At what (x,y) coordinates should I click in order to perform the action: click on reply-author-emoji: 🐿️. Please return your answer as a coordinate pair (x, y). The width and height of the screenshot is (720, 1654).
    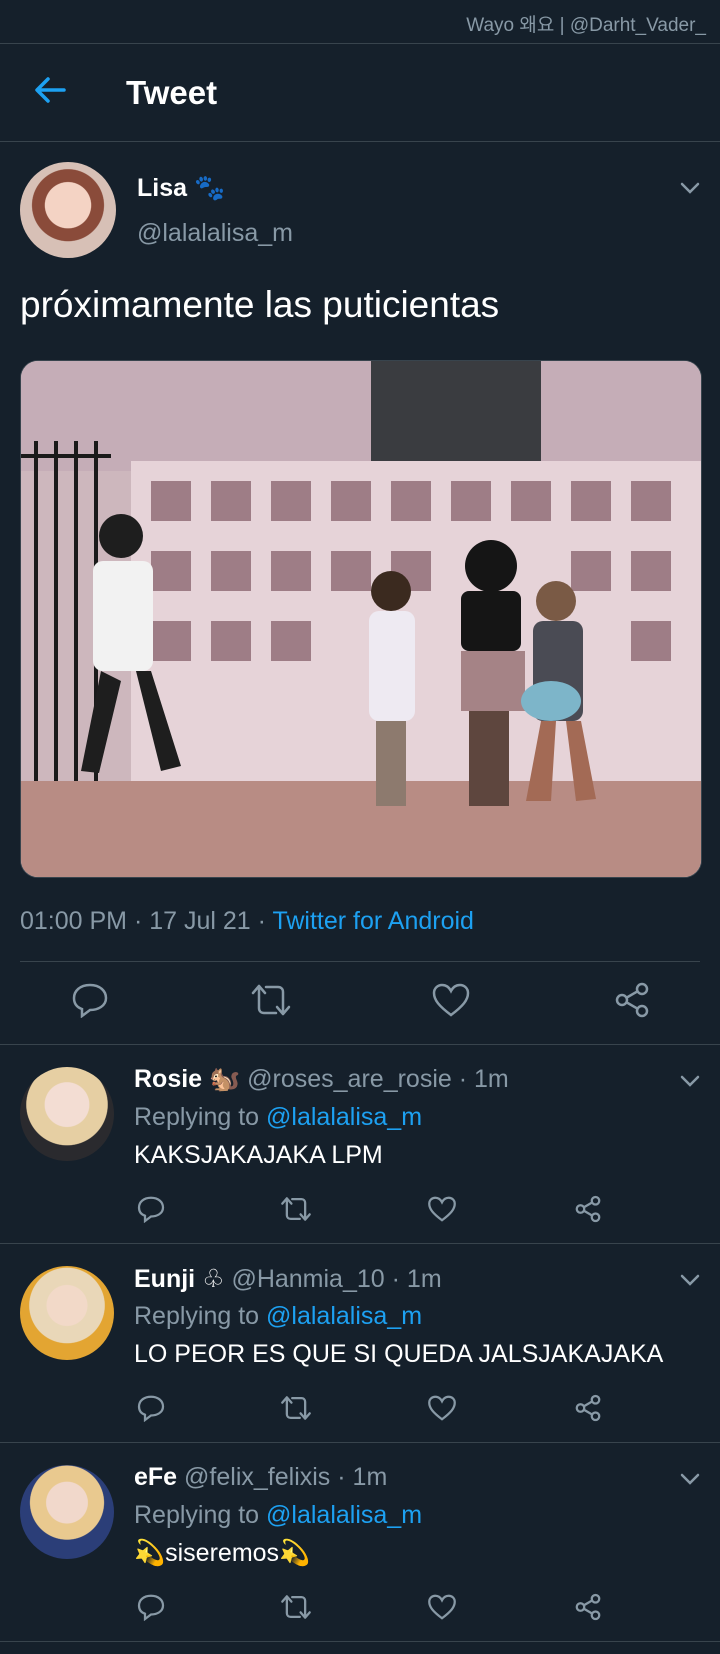
    Looking at the image, I should click on (225, 1079).